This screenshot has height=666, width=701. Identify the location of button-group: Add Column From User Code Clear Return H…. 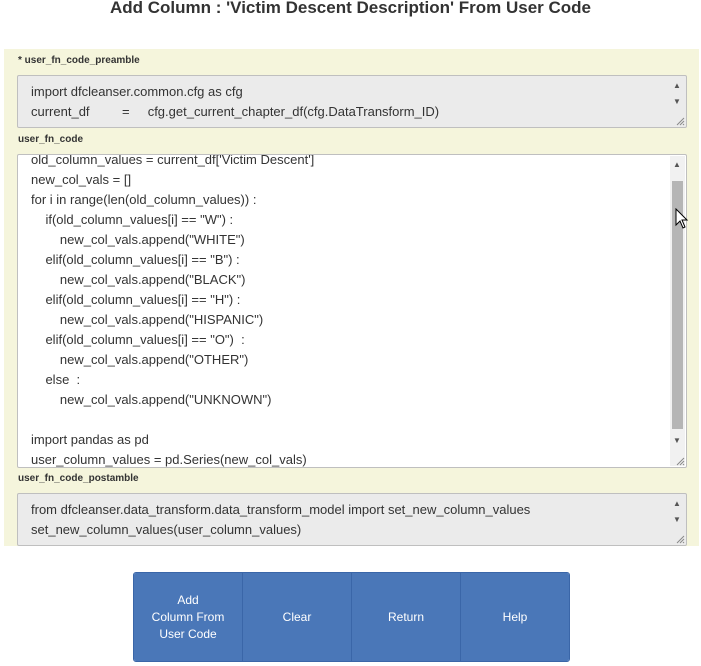
(351, 617).